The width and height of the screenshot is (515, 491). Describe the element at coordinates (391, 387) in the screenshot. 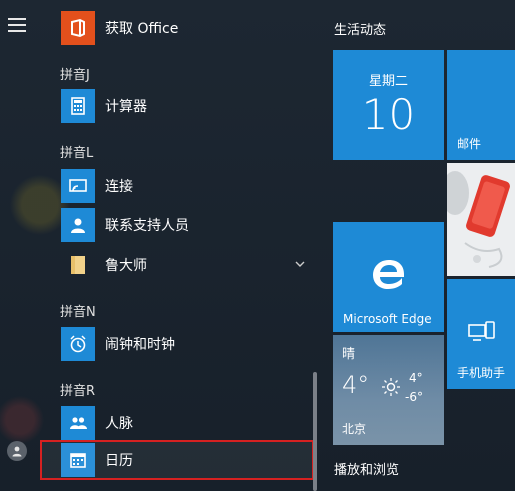

I see `sun-icon` at that location.